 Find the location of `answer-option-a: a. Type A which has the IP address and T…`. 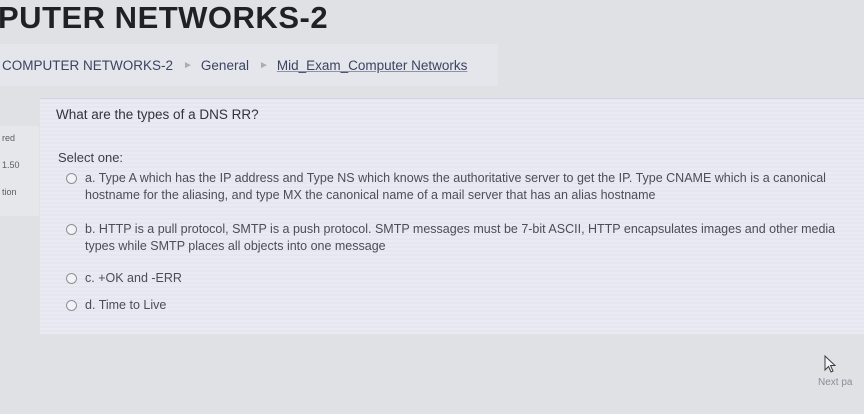

answer-option-a: a. Type A which has the IP address and T… is located at coordinates (465, 187).